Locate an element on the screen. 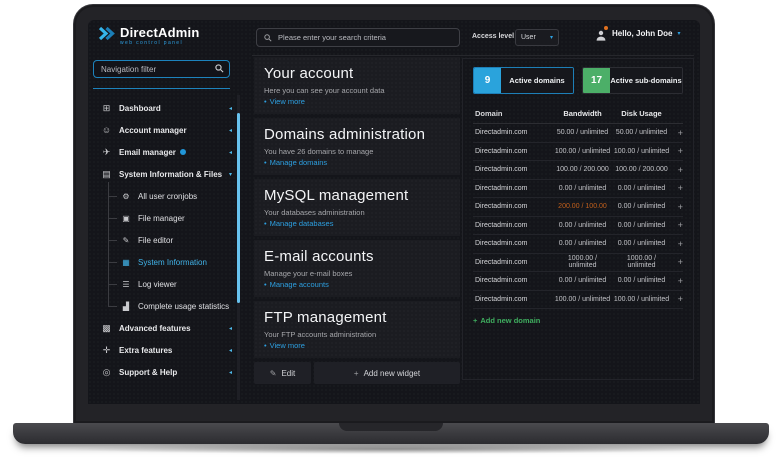 This screenshot has width=782, height=458. stat-button: 9 Active domains is located at coordinates (523, 80).